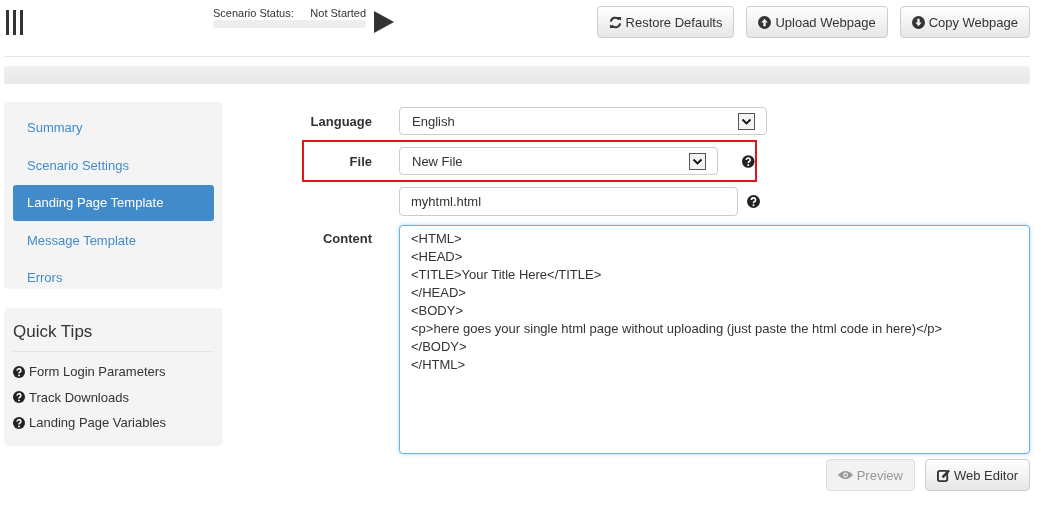  I want to click on bars-logo-icon, so click(15, 22).